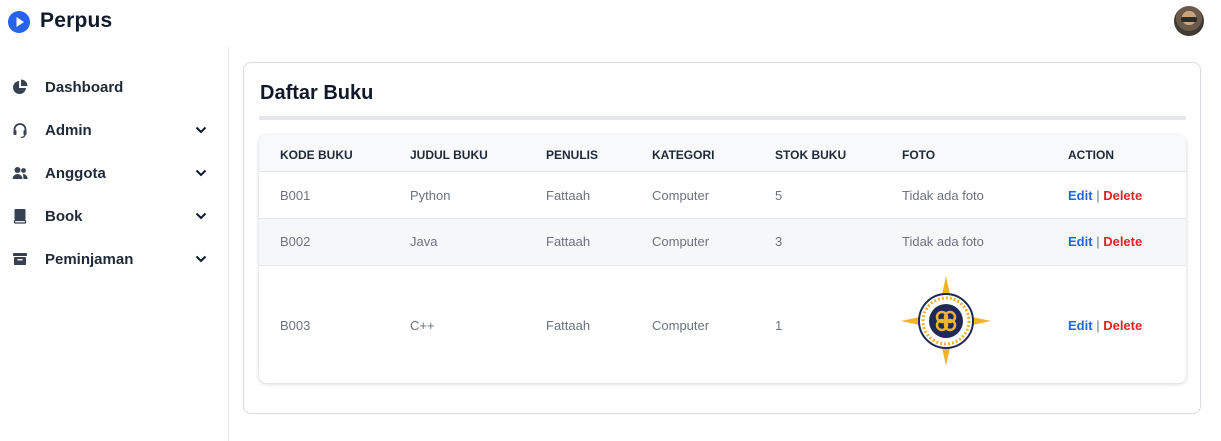  Describe the element at coordinates (20, 216) in the screenshot. I see `book-icon` at that location.